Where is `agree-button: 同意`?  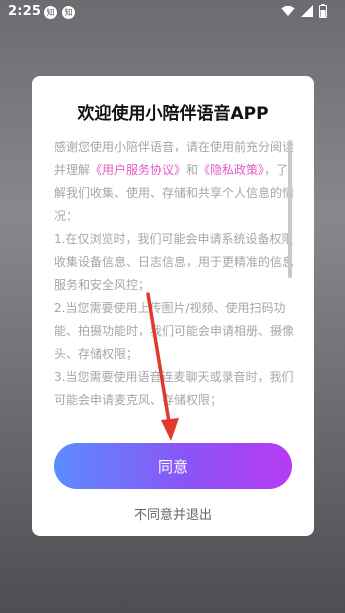 agree-button: 同意 is located at coordinates (173, 466).